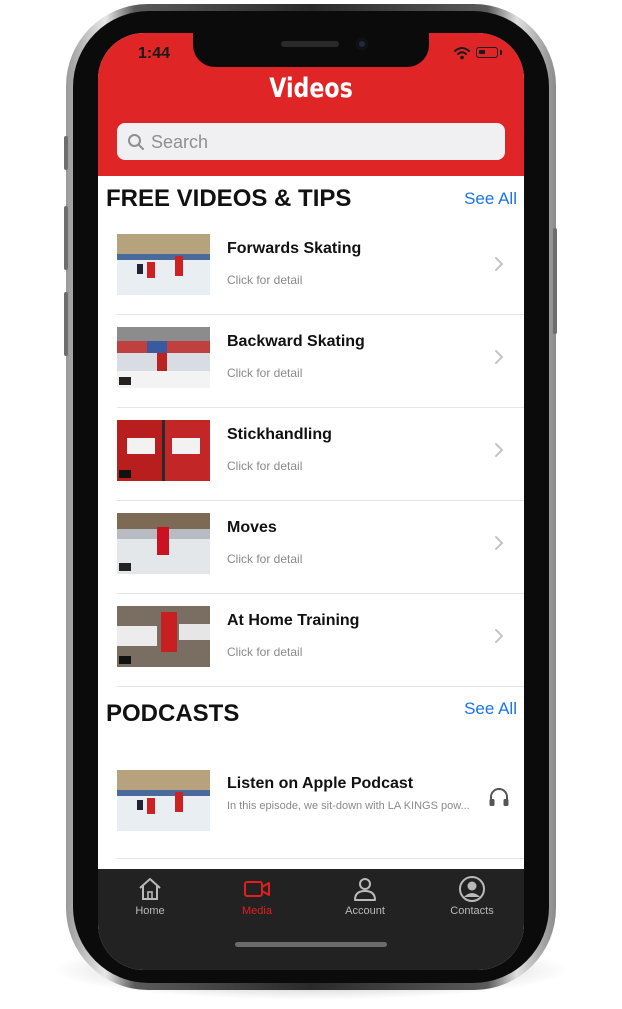 The width and height of the screenshot is (622, 1009). I want to click on home-icon, so click(150, 889).